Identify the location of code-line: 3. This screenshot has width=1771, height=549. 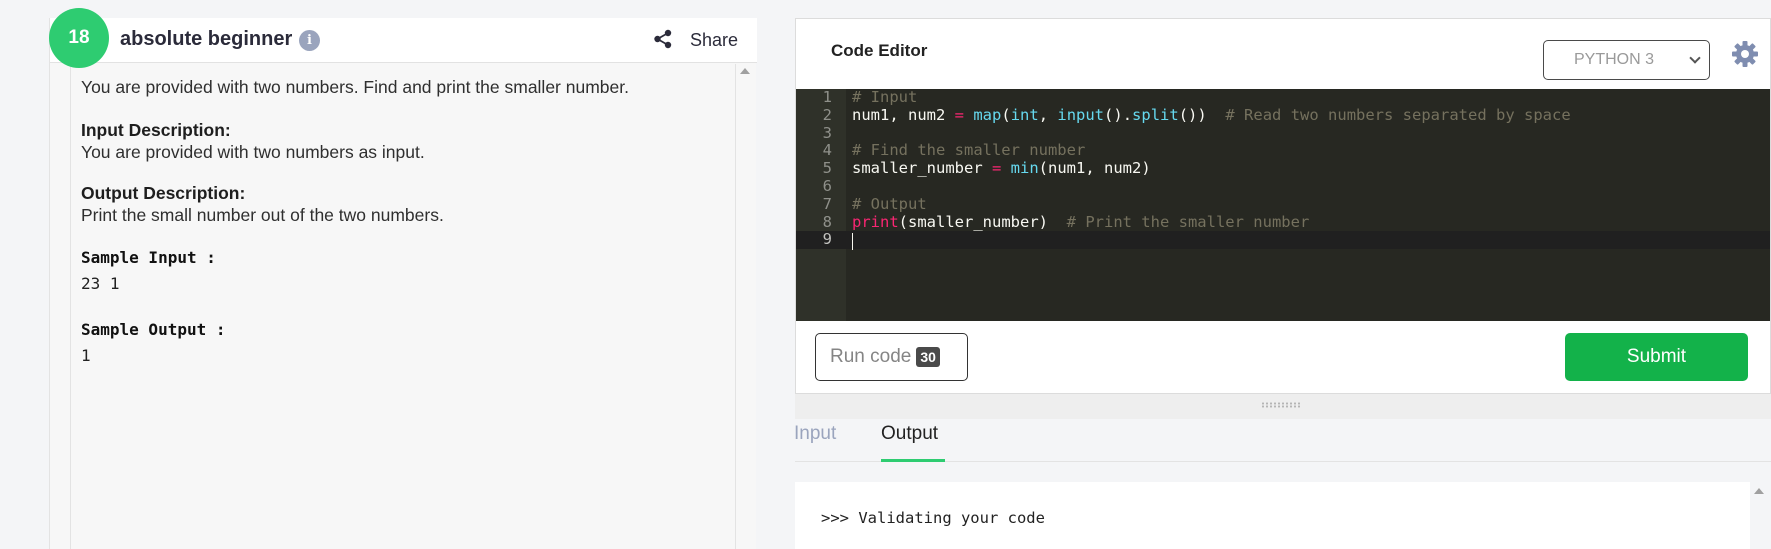
(1283, 133).